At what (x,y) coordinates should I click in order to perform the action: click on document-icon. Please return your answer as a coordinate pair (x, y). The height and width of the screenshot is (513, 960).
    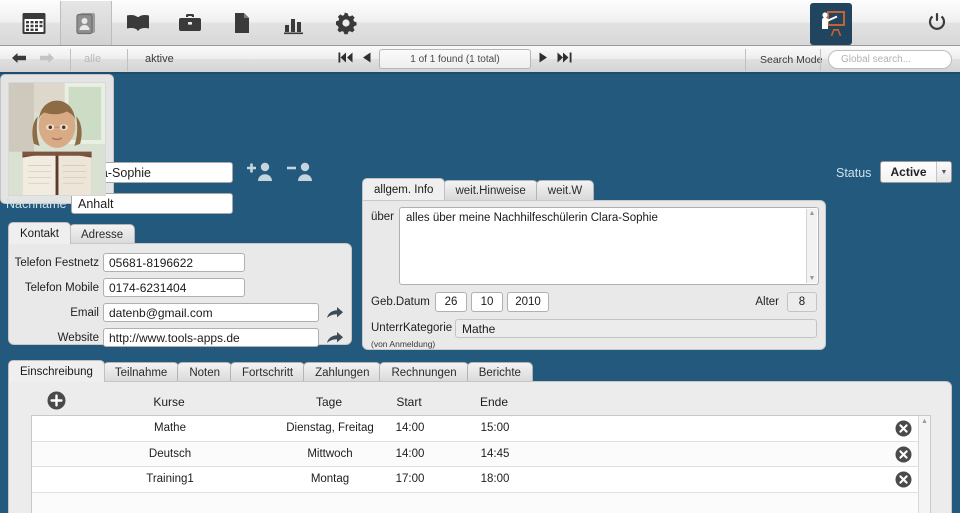
    Looking at the image, I should click on (242, 23).